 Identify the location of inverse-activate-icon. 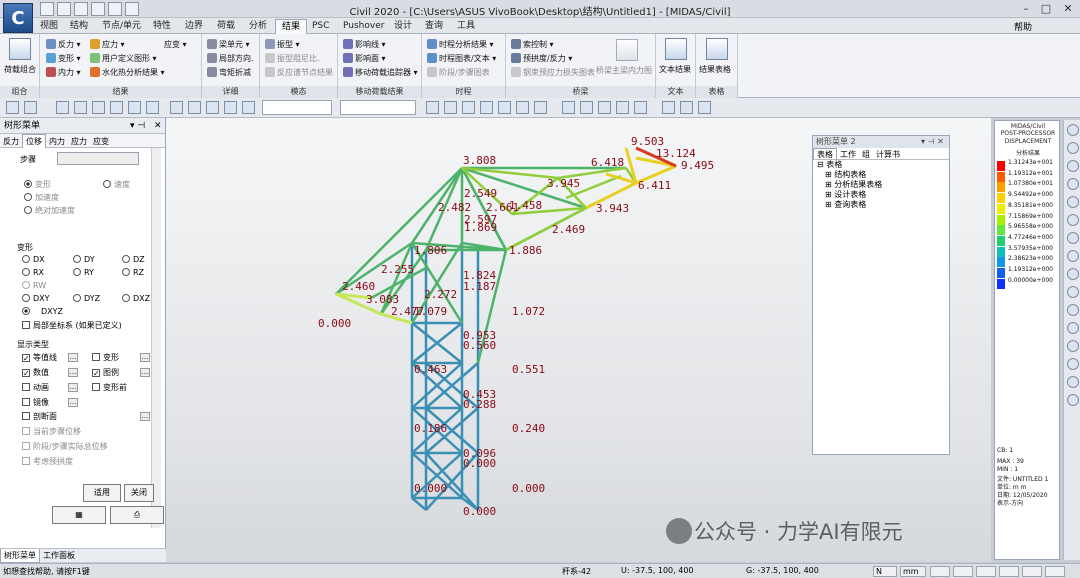
(194, 107).